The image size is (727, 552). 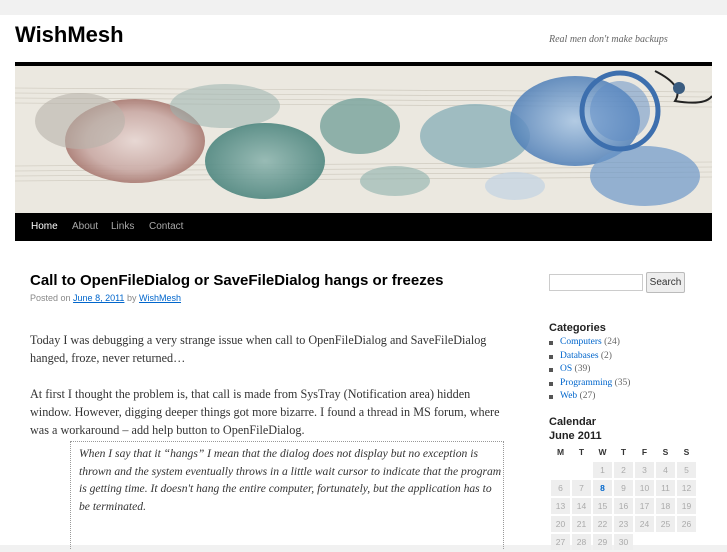 What do you see at coordinates (581, 506) in the screenshot?
I see `calendar-day: 14` at bounding box center [581, 506].